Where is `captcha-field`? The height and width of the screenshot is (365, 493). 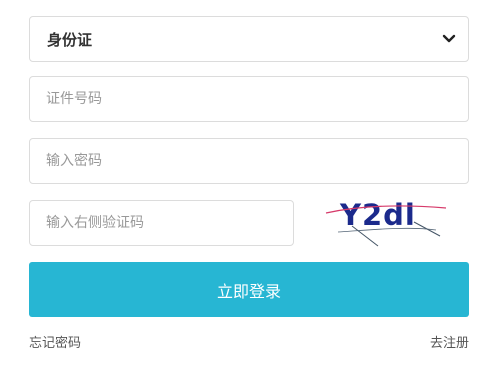 captcha-field is located at coordinates (161, 223).